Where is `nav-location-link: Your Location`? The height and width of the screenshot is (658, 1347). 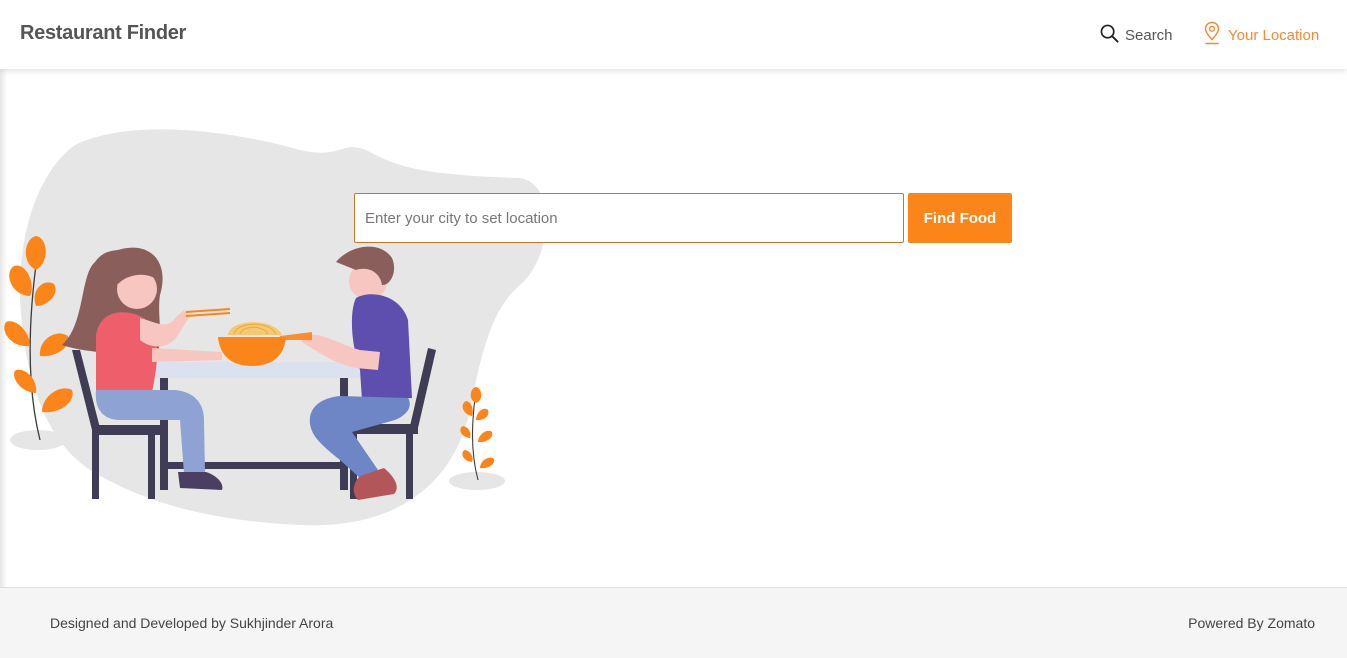
nav-location-link: Your Location is located at coordinates (1262, 35).